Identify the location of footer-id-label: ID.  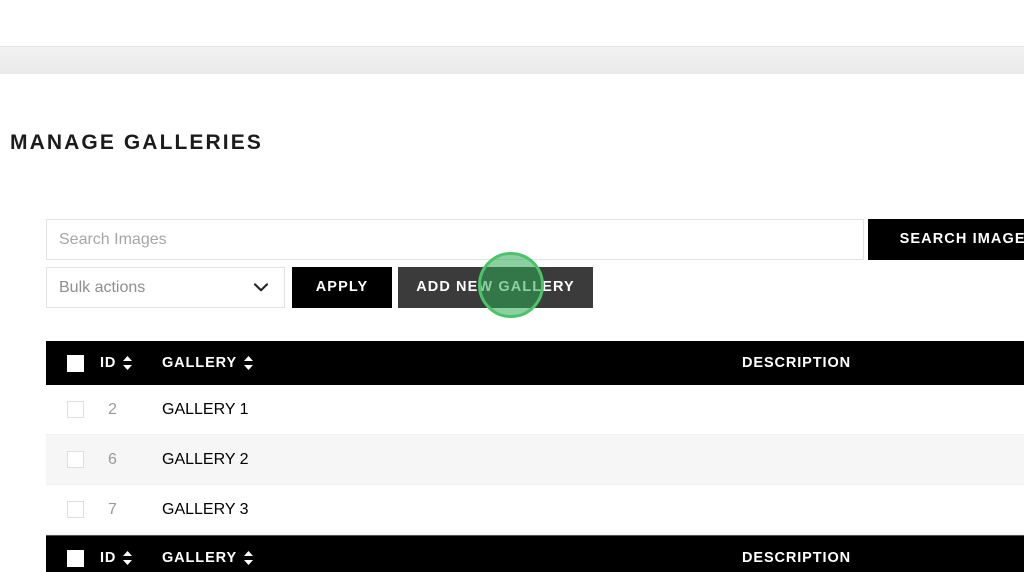
(108, 558).